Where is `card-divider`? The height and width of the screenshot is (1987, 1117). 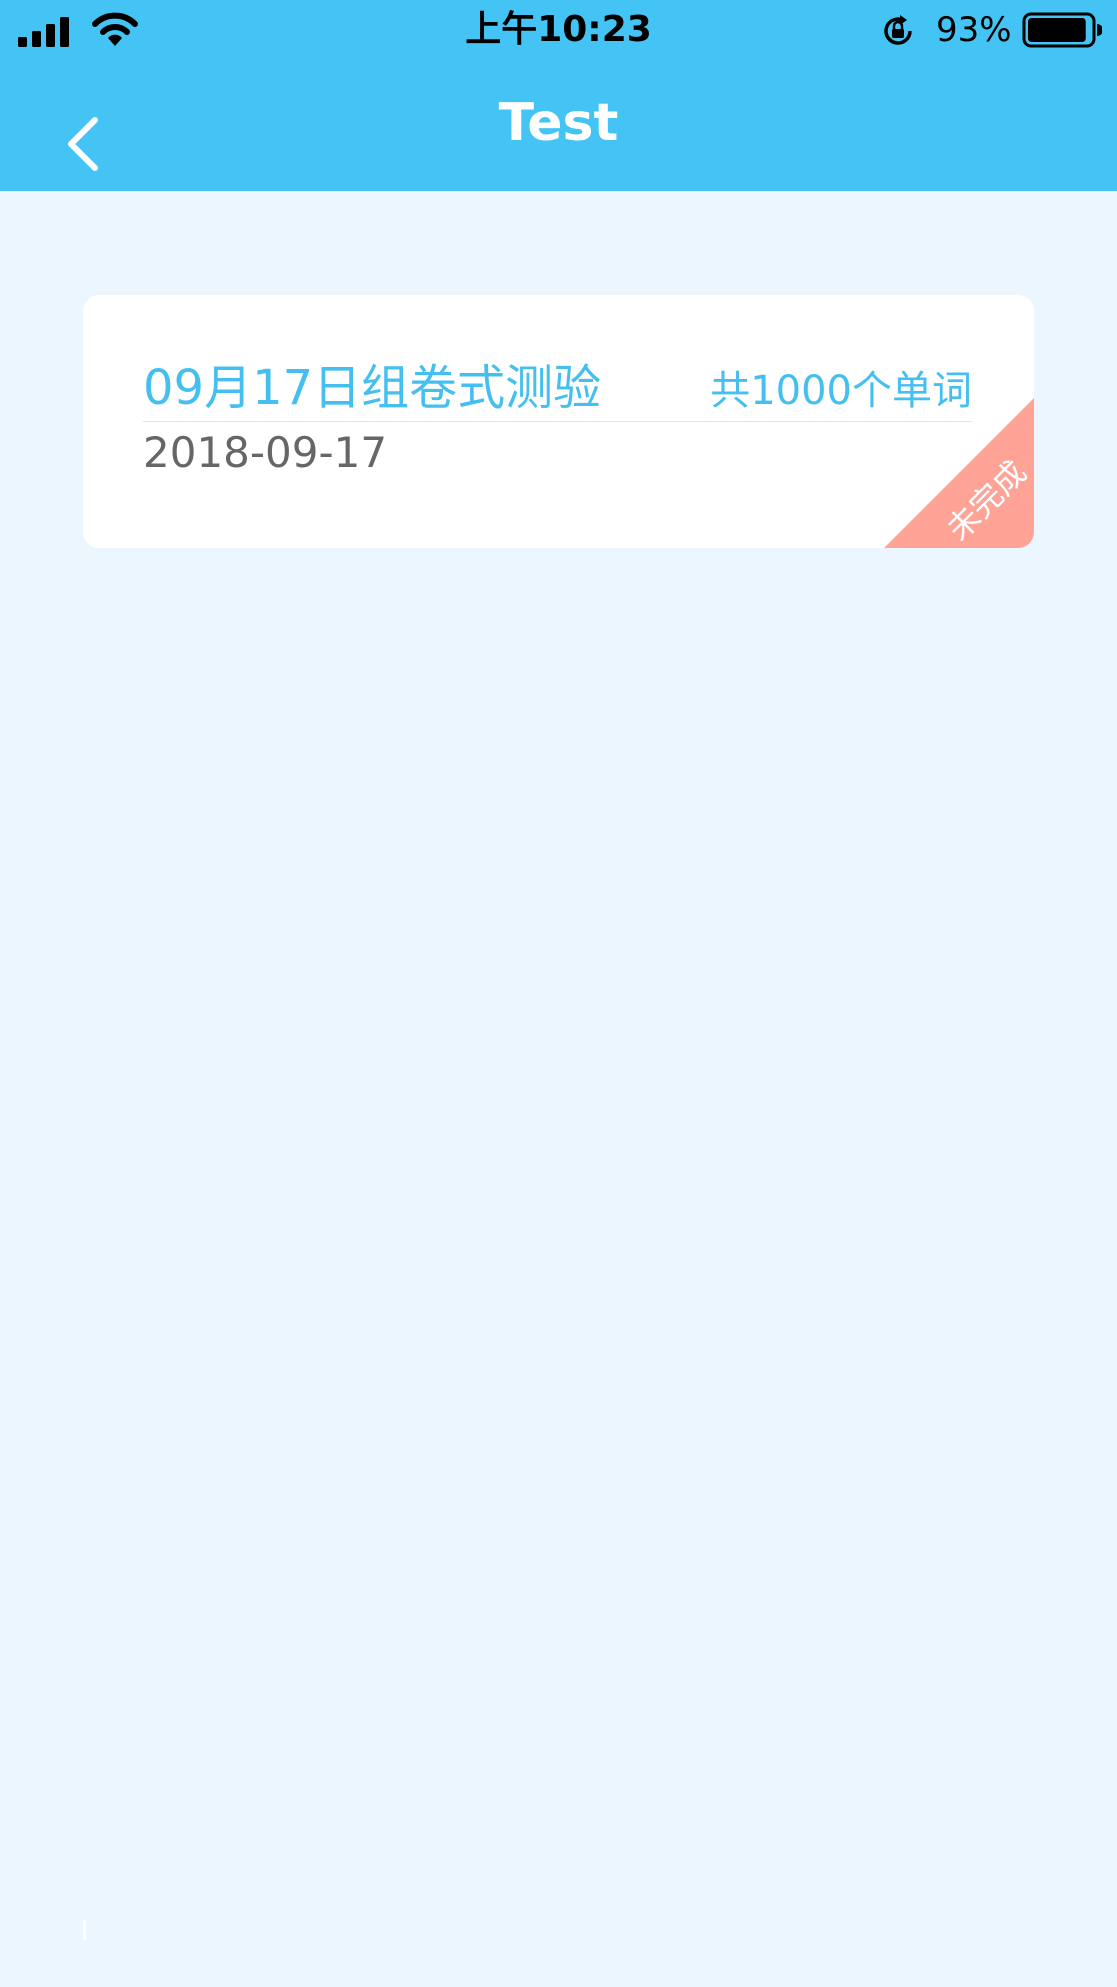 card-divider is located at coordinates (557, 421).